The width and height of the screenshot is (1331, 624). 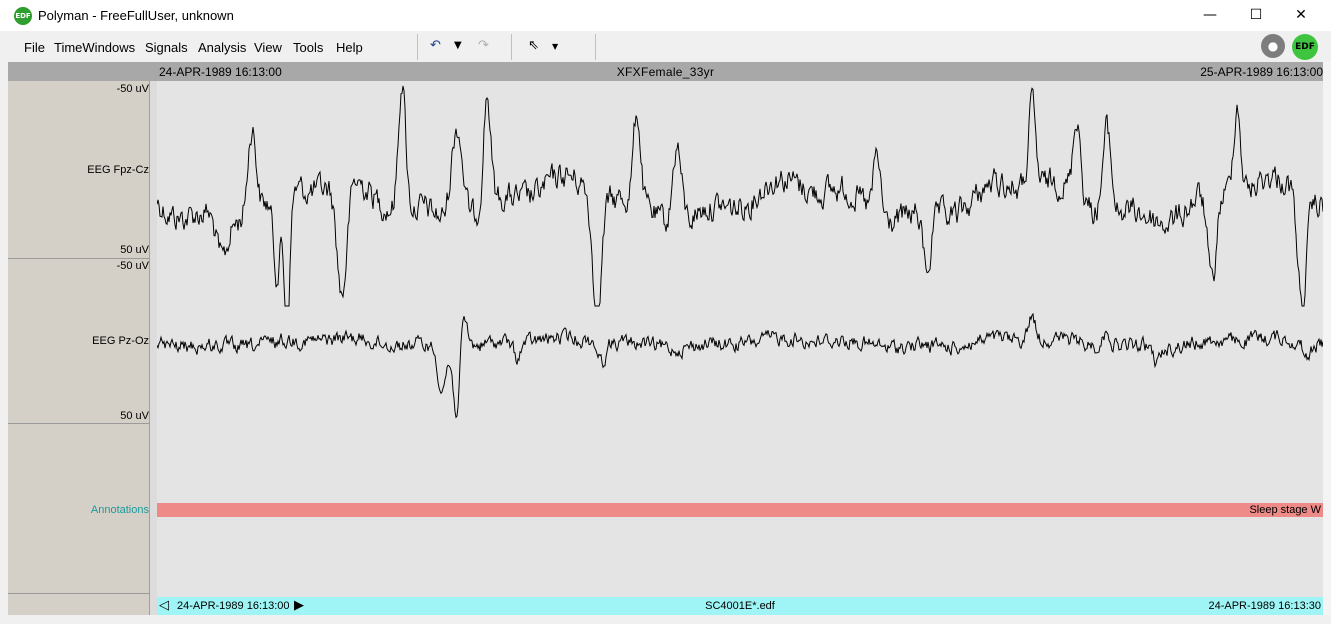 I want to click on bottom-edge, so click(x=669, y=619).